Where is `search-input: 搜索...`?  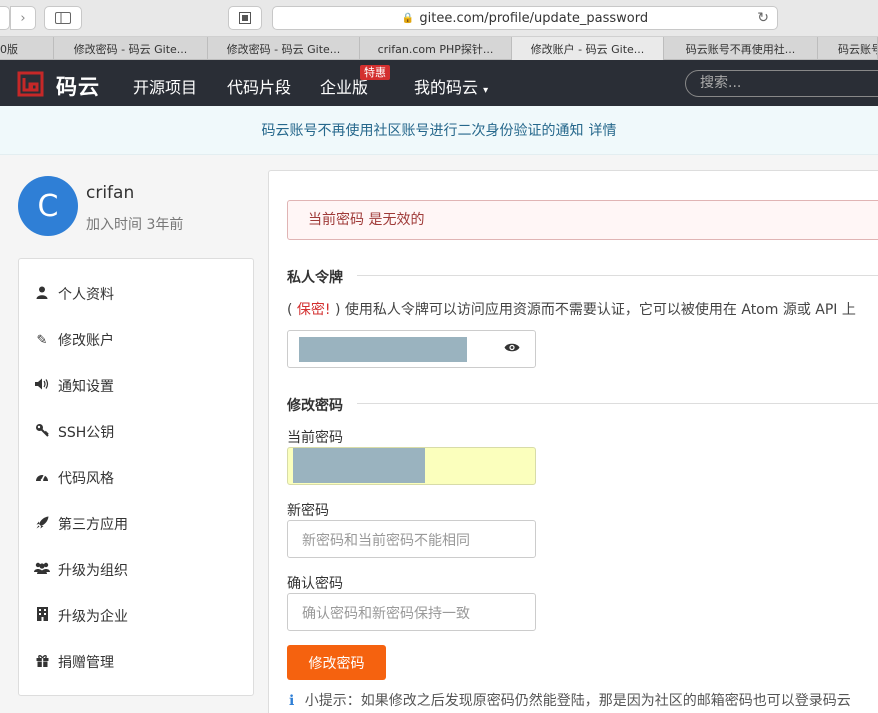 search-input: 搜索... is located at coordinates (781, 83).